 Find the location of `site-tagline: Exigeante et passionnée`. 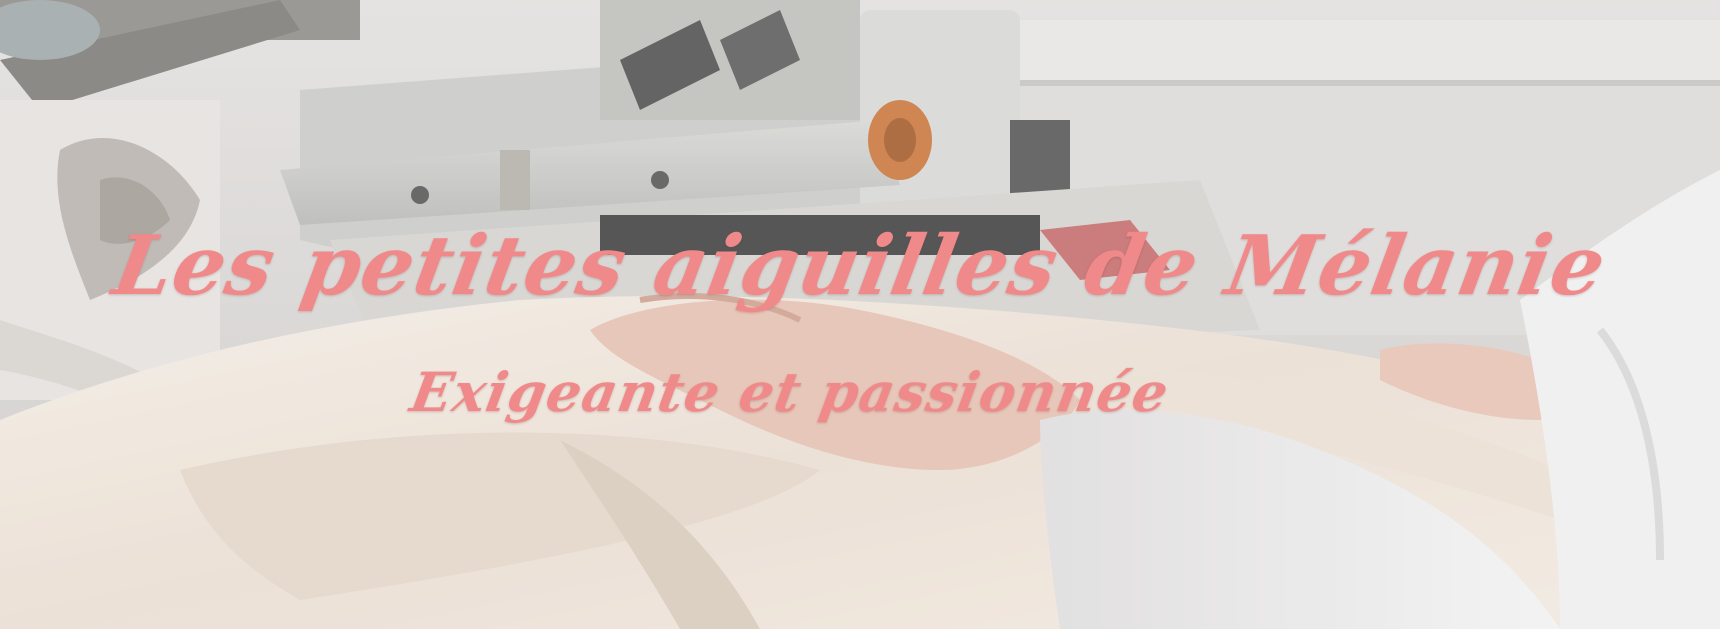

site-tagline: Exigeante et passionnée is located at coordinates (790, 392).